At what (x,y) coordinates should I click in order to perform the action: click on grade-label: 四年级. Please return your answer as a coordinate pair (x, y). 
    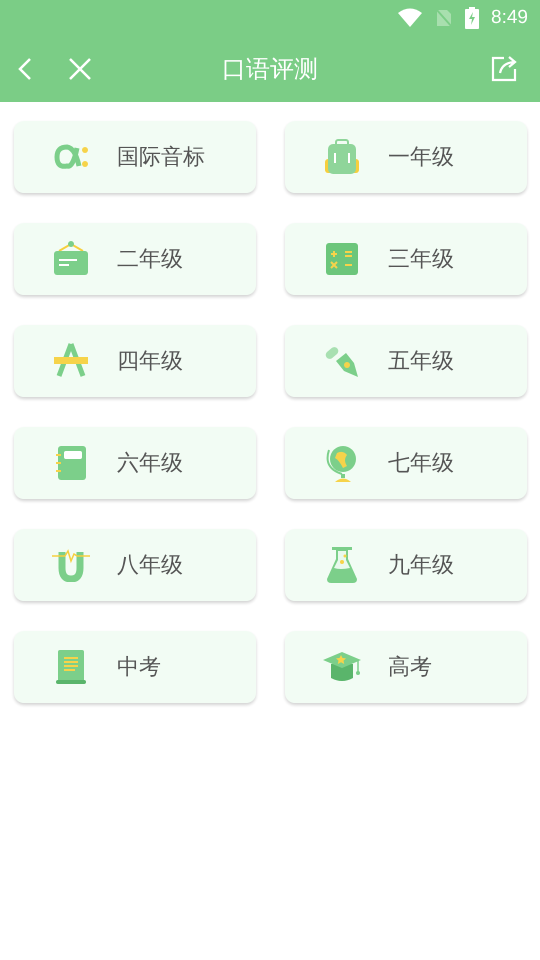
    Looking at the image, I should click on (150, 362).